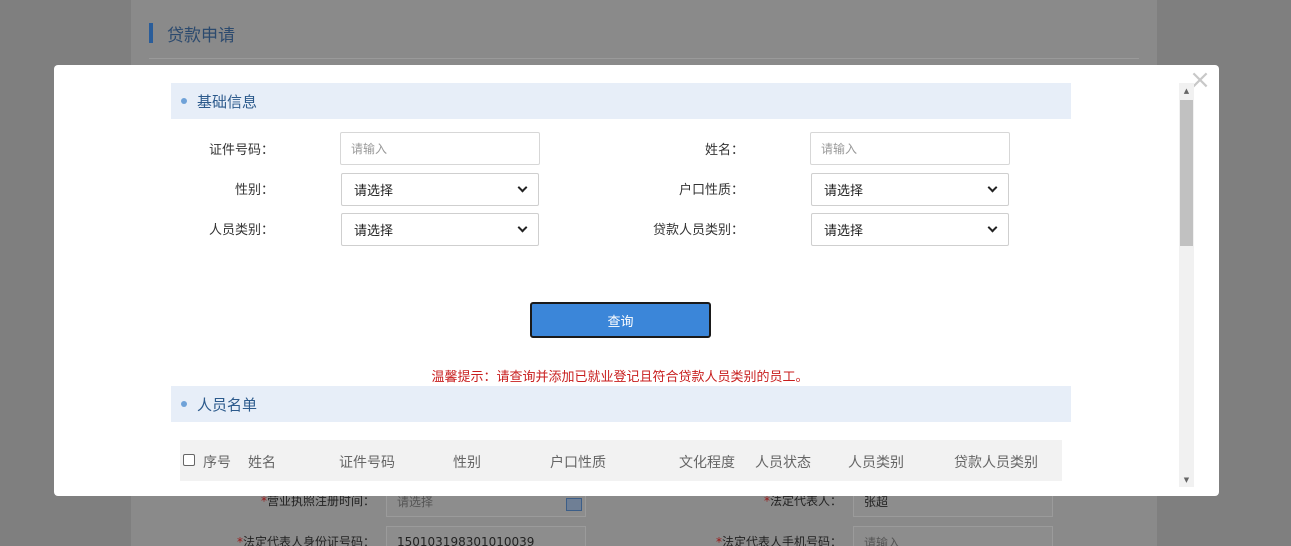 The width and height of the screenshot is (1291, 546). What do you see at coordinates (783, 463) in the screenshot?
I see `col-status: 人员状态` at bounding box center [783, 463].